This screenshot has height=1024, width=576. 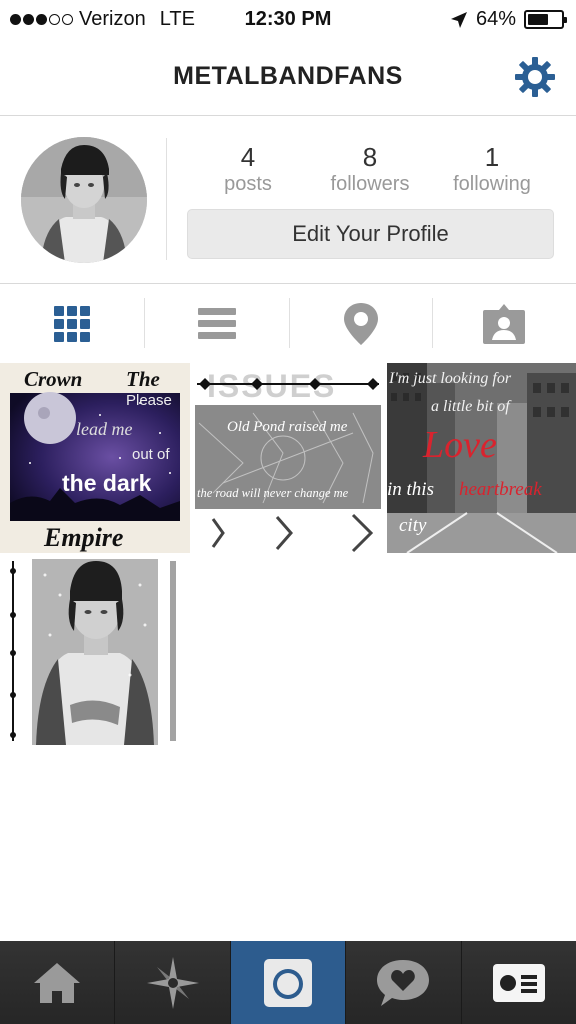 I want to click on avatar-photo, so click(x=84, y=200).